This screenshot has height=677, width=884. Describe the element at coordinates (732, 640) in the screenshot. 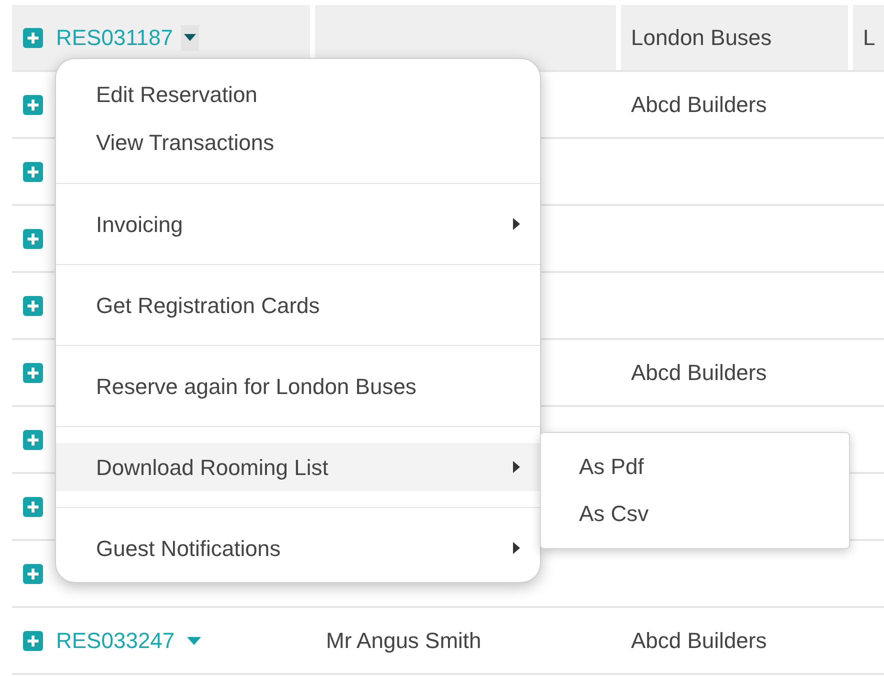

I see `table-cell: Abcd Builders` at that location.